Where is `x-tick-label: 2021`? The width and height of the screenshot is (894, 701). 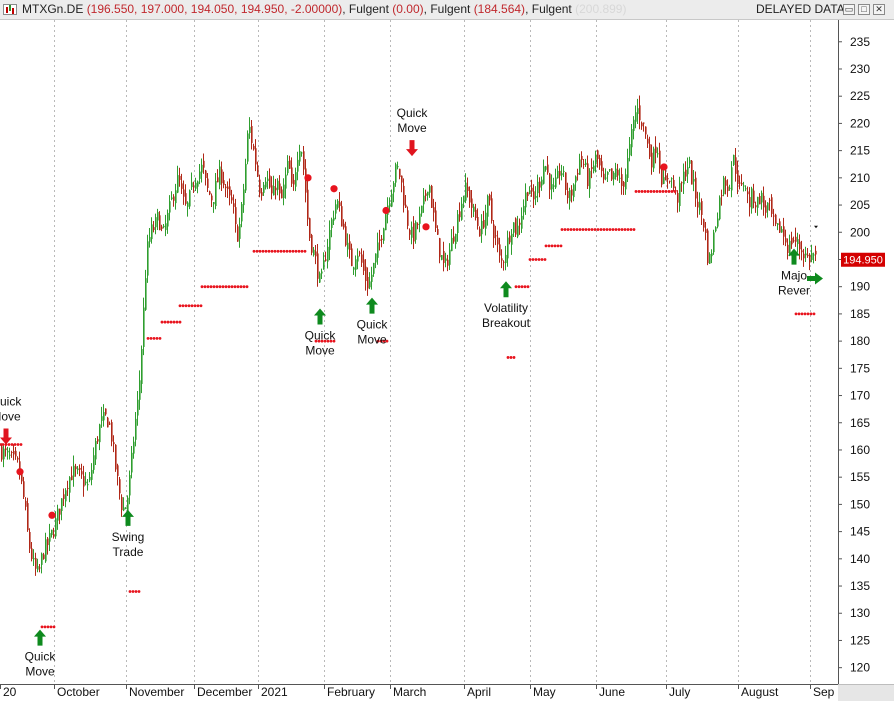
x-tick-label: 2021 is located at coordinates (274, 692).